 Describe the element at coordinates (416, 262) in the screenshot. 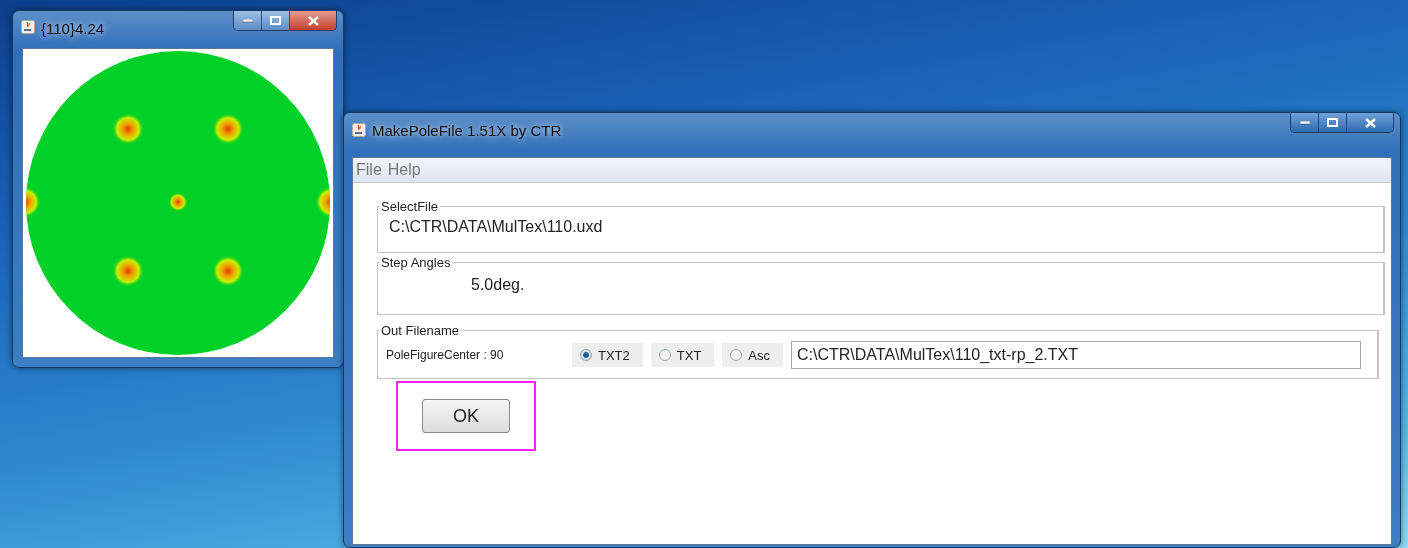

I see `group-label: Step Angles` at that location.